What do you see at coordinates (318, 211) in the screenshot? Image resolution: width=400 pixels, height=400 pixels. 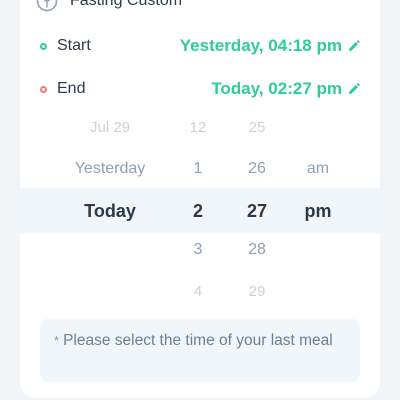 I see `ampm-option-selected: pm` at bounding box center [318, 211].